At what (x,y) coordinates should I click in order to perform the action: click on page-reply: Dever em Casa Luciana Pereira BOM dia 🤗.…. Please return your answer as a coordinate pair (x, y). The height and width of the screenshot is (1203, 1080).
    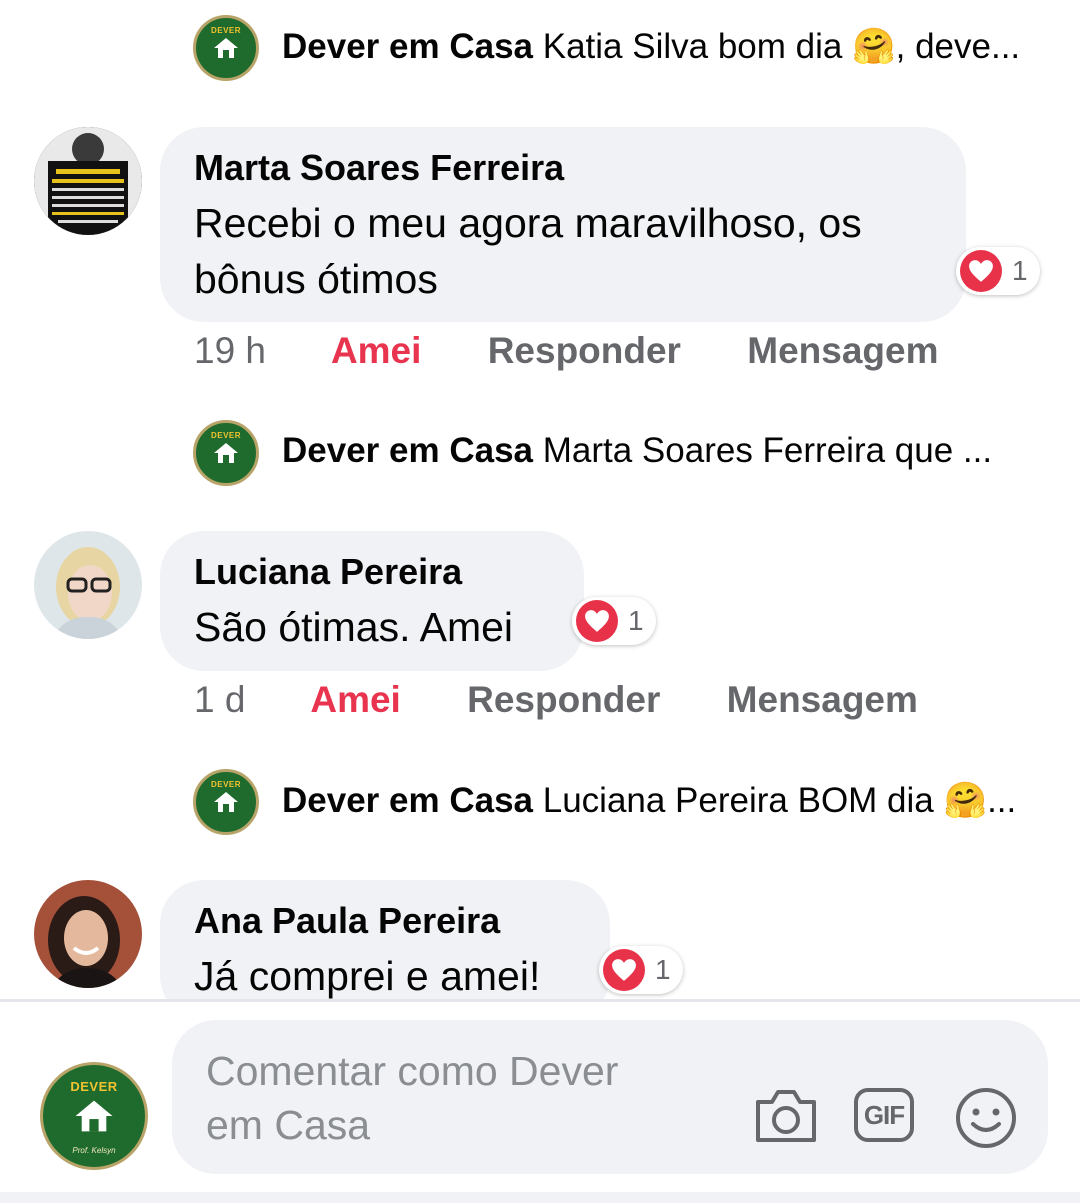
    Looking at the image, I should click on (649, 800).